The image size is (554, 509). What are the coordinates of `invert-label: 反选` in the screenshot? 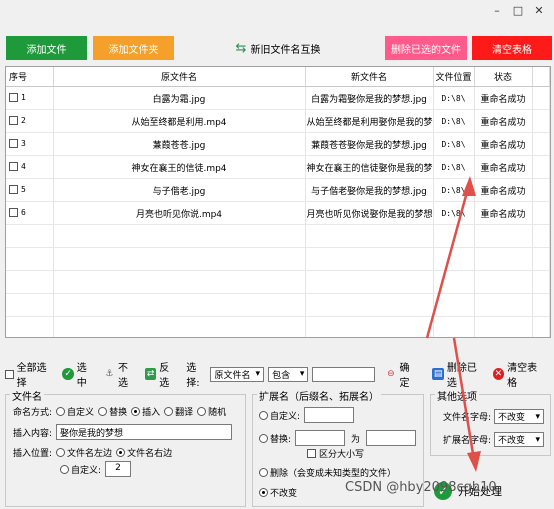 It's located at (164, 376).